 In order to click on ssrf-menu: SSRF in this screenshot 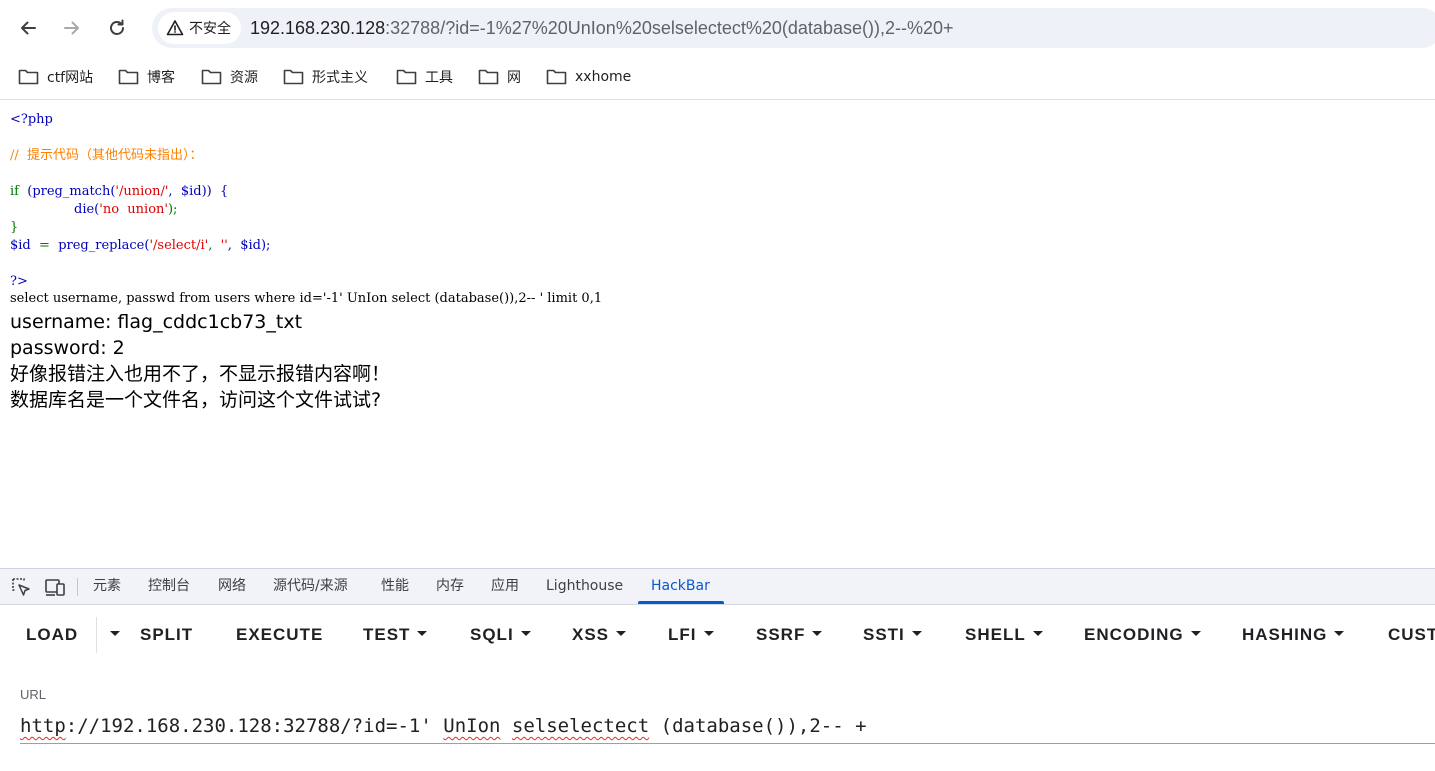, I will do `click(789, 635)`.